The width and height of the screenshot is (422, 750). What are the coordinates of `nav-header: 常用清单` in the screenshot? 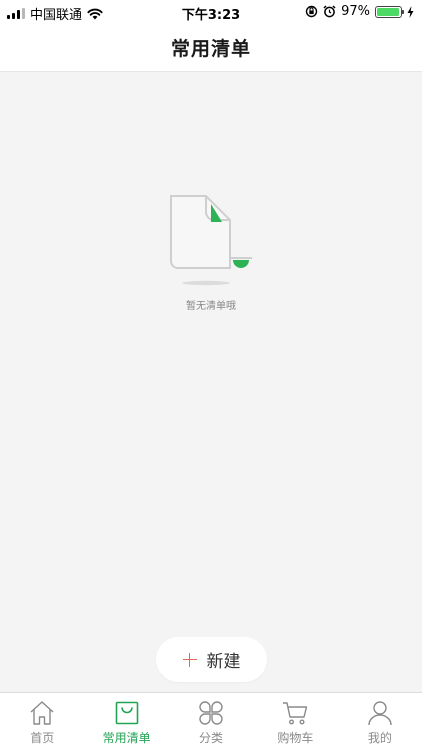 It's located at (211, 48).